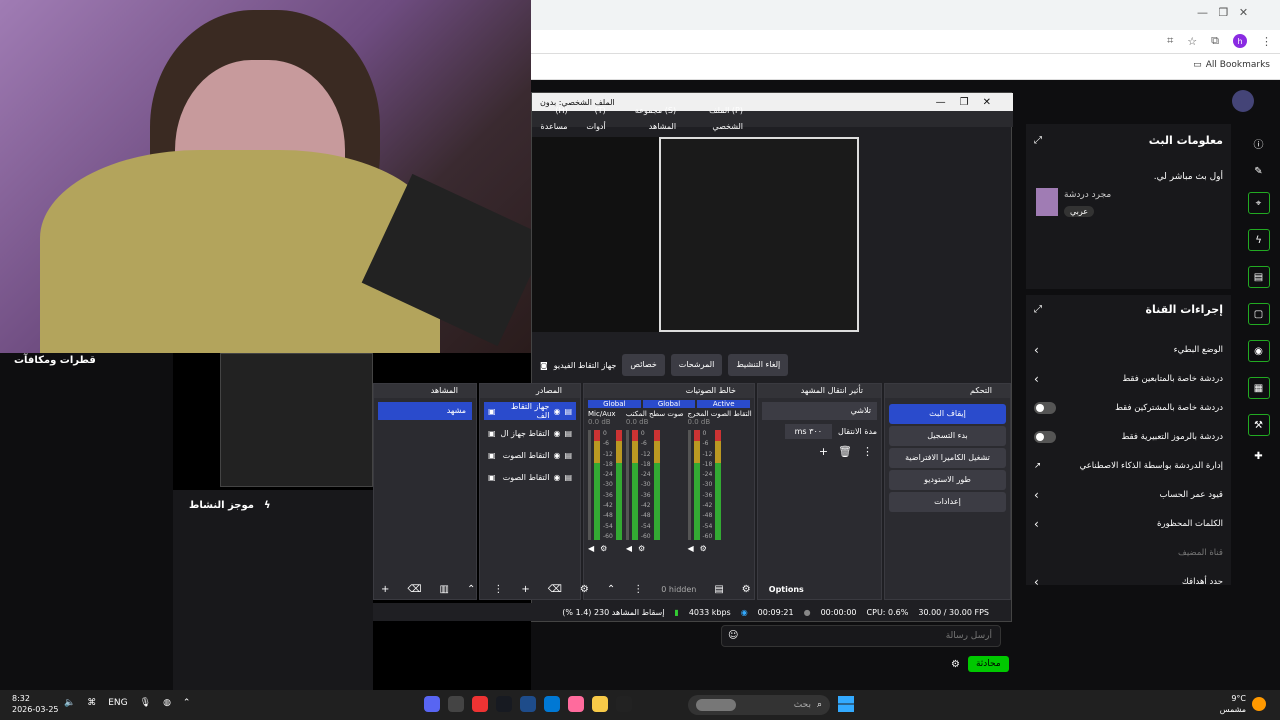 Image resolution: width=1280 pixels, height=720 pixels. Describe the element at coordinates (145, 703) in the screenshot. I see `mic-icon: 🎙` at that location.